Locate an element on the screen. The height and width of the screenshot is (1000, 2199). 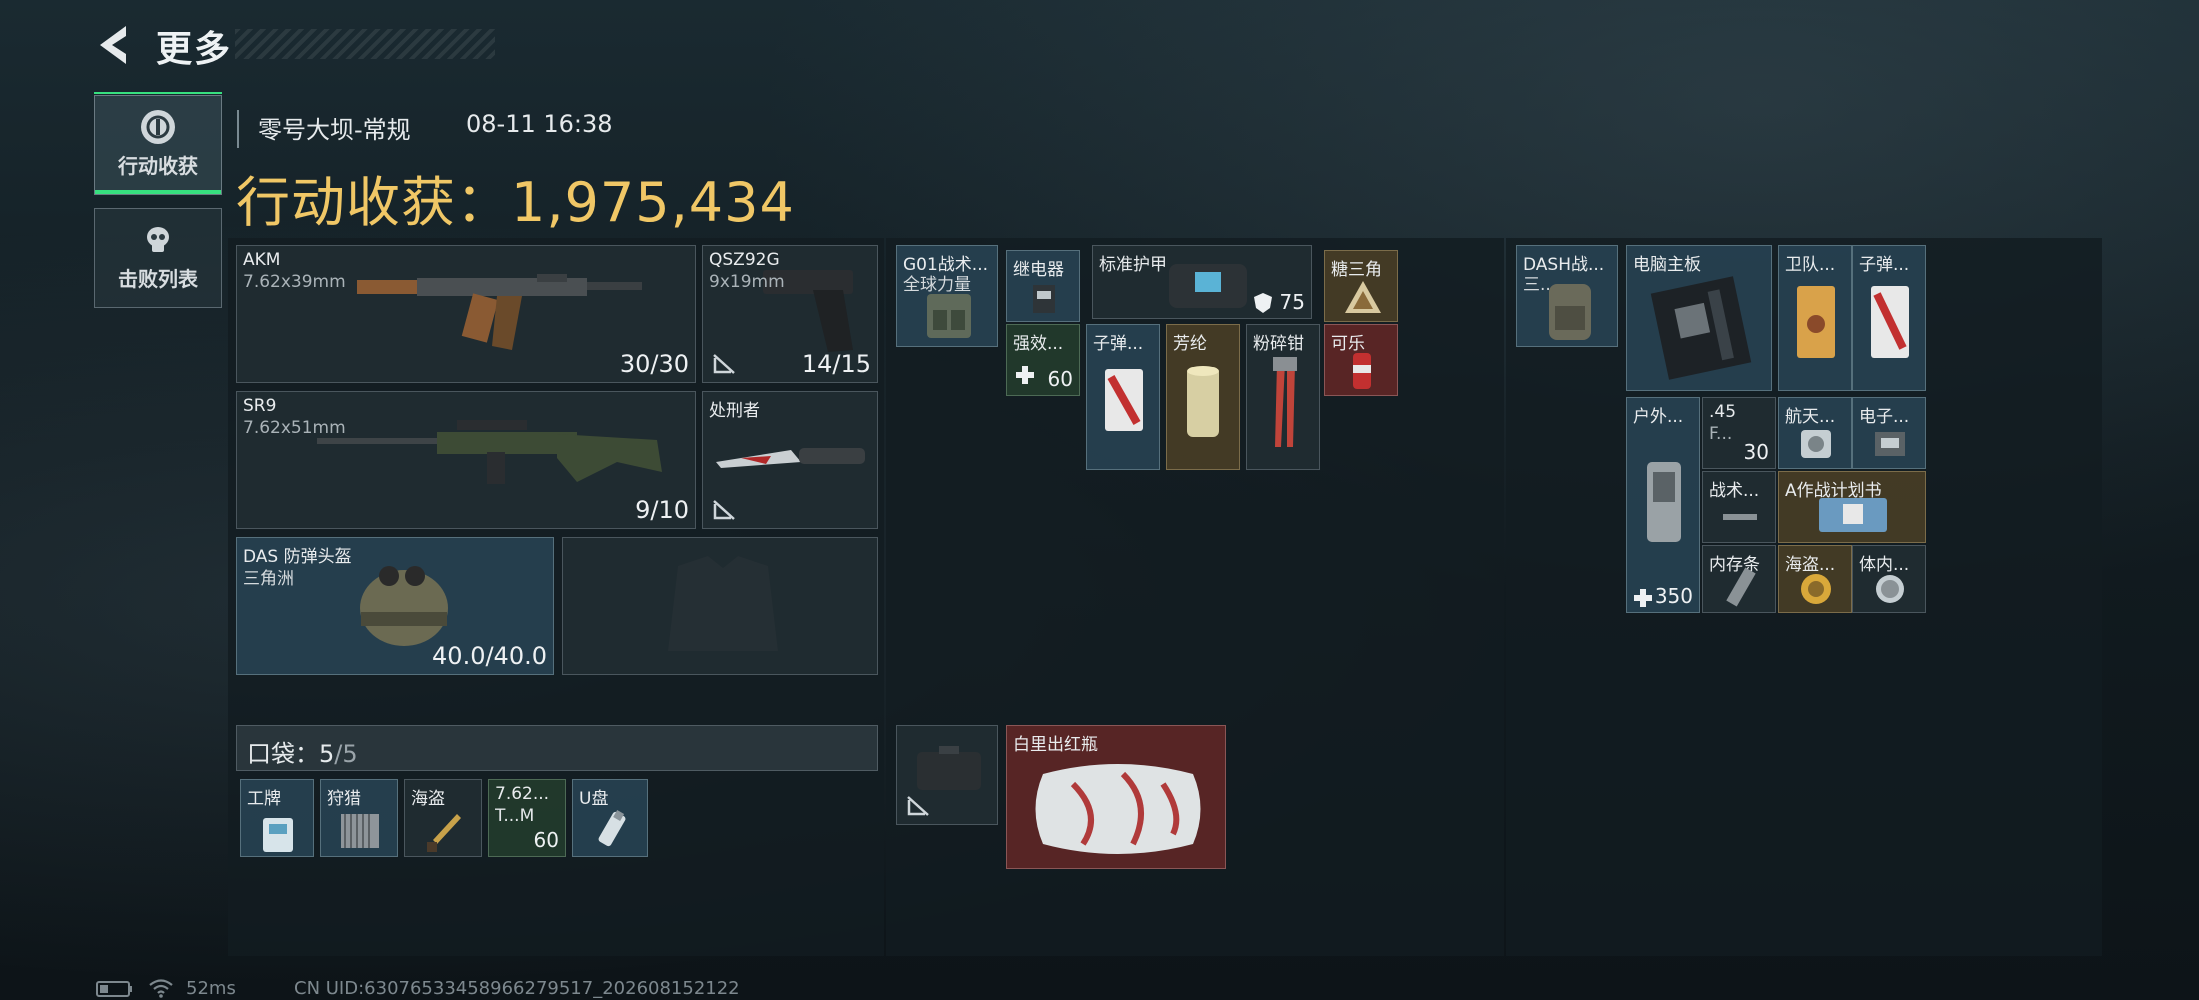
loot-item: 白里出红瓶 is located at coordinates (1116, 797).